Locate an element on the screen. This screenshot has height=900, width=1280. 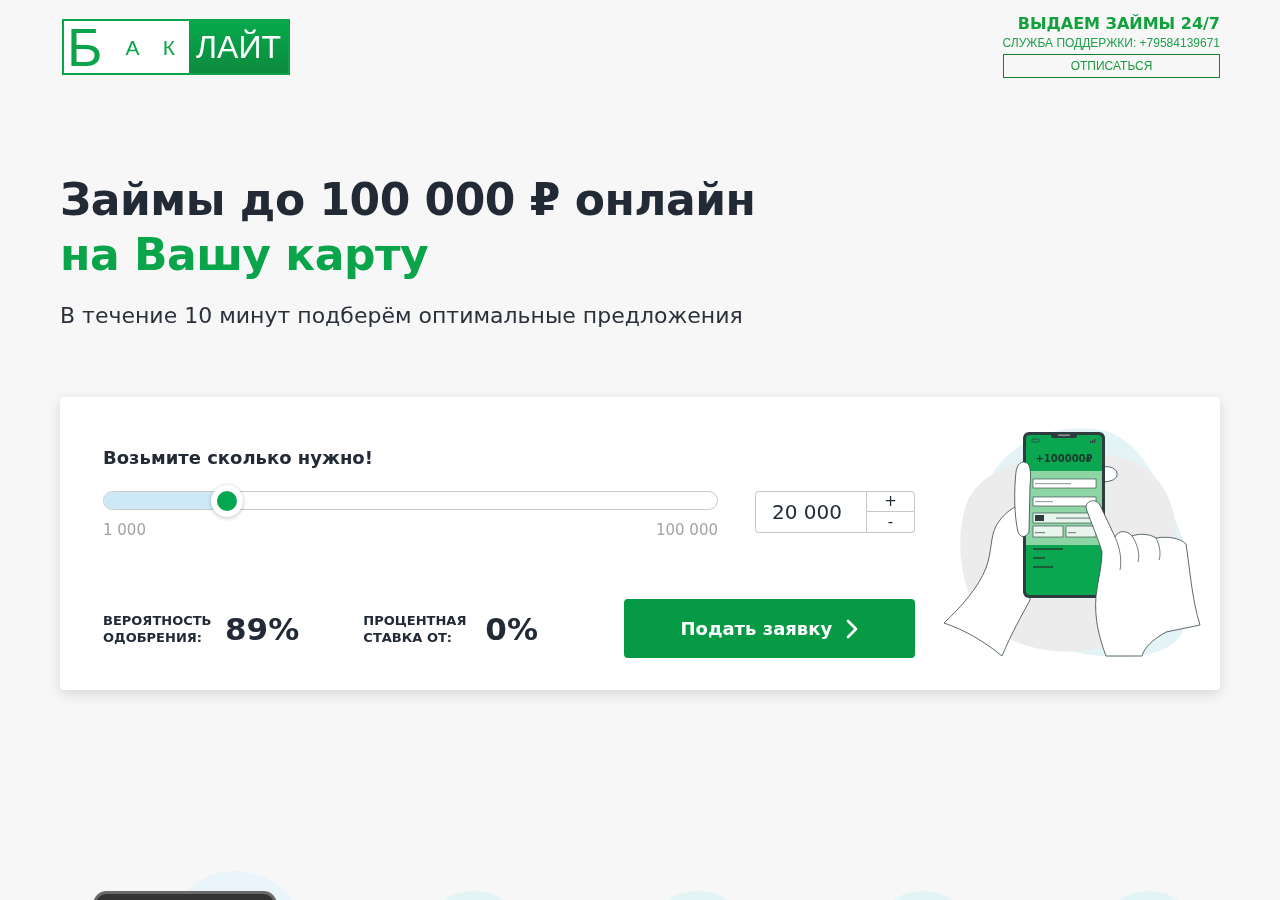
submit-button: Подать заявку is located at coordinates (769, 628).